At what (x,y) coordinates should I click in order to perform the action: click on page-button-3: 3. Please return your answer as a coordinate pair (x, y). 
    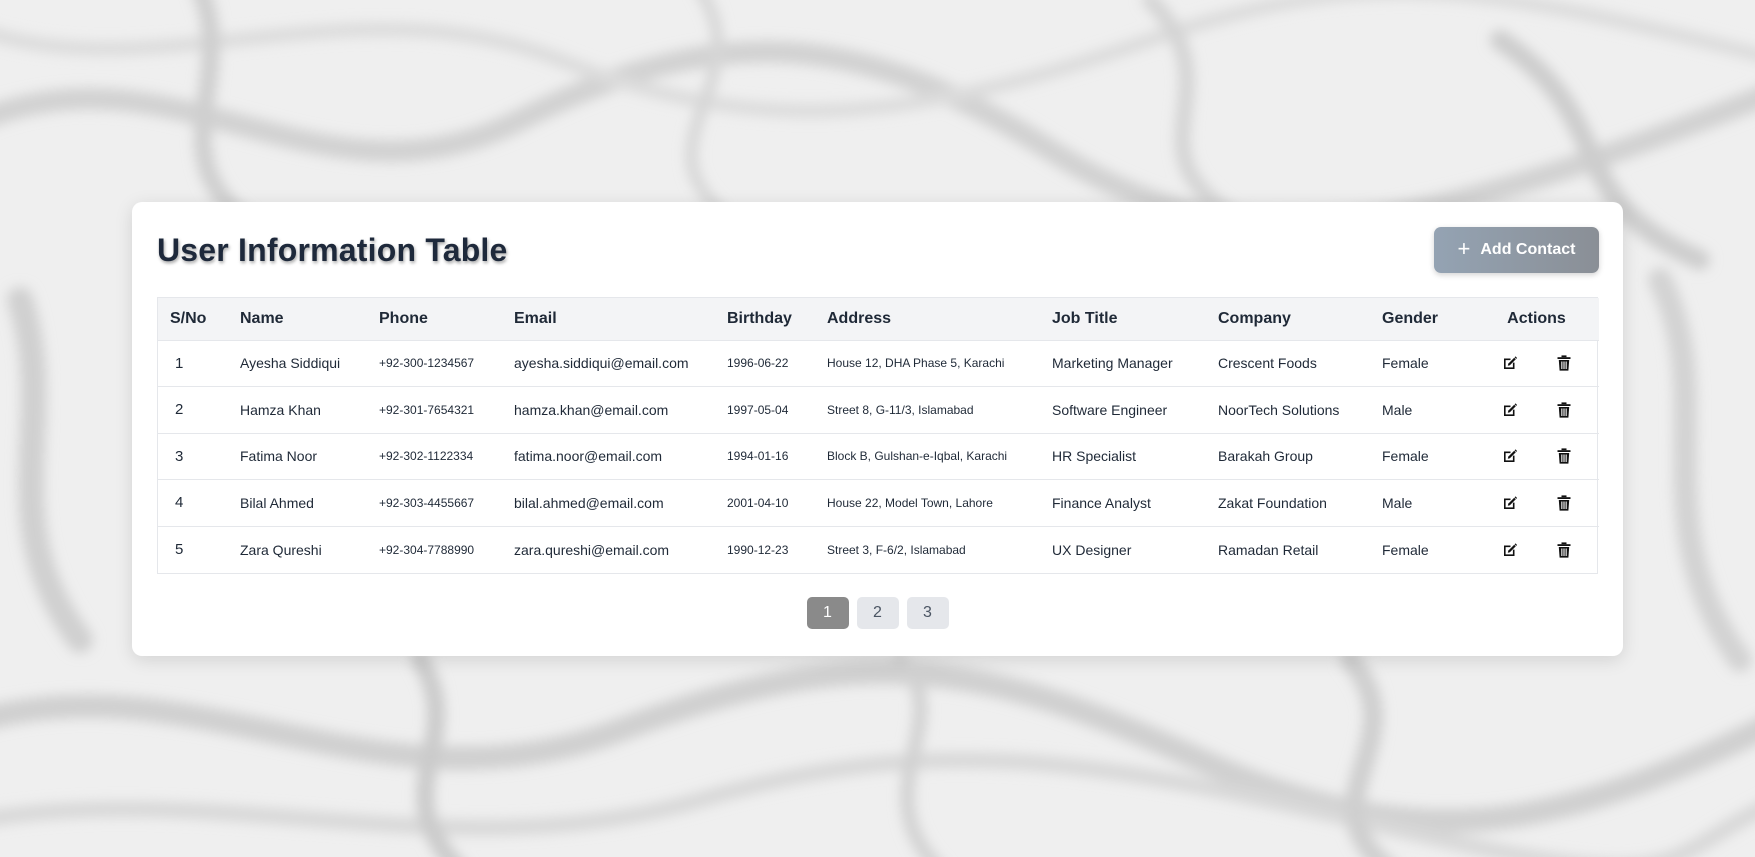
    Looking at the image, I should click on (927, 613).